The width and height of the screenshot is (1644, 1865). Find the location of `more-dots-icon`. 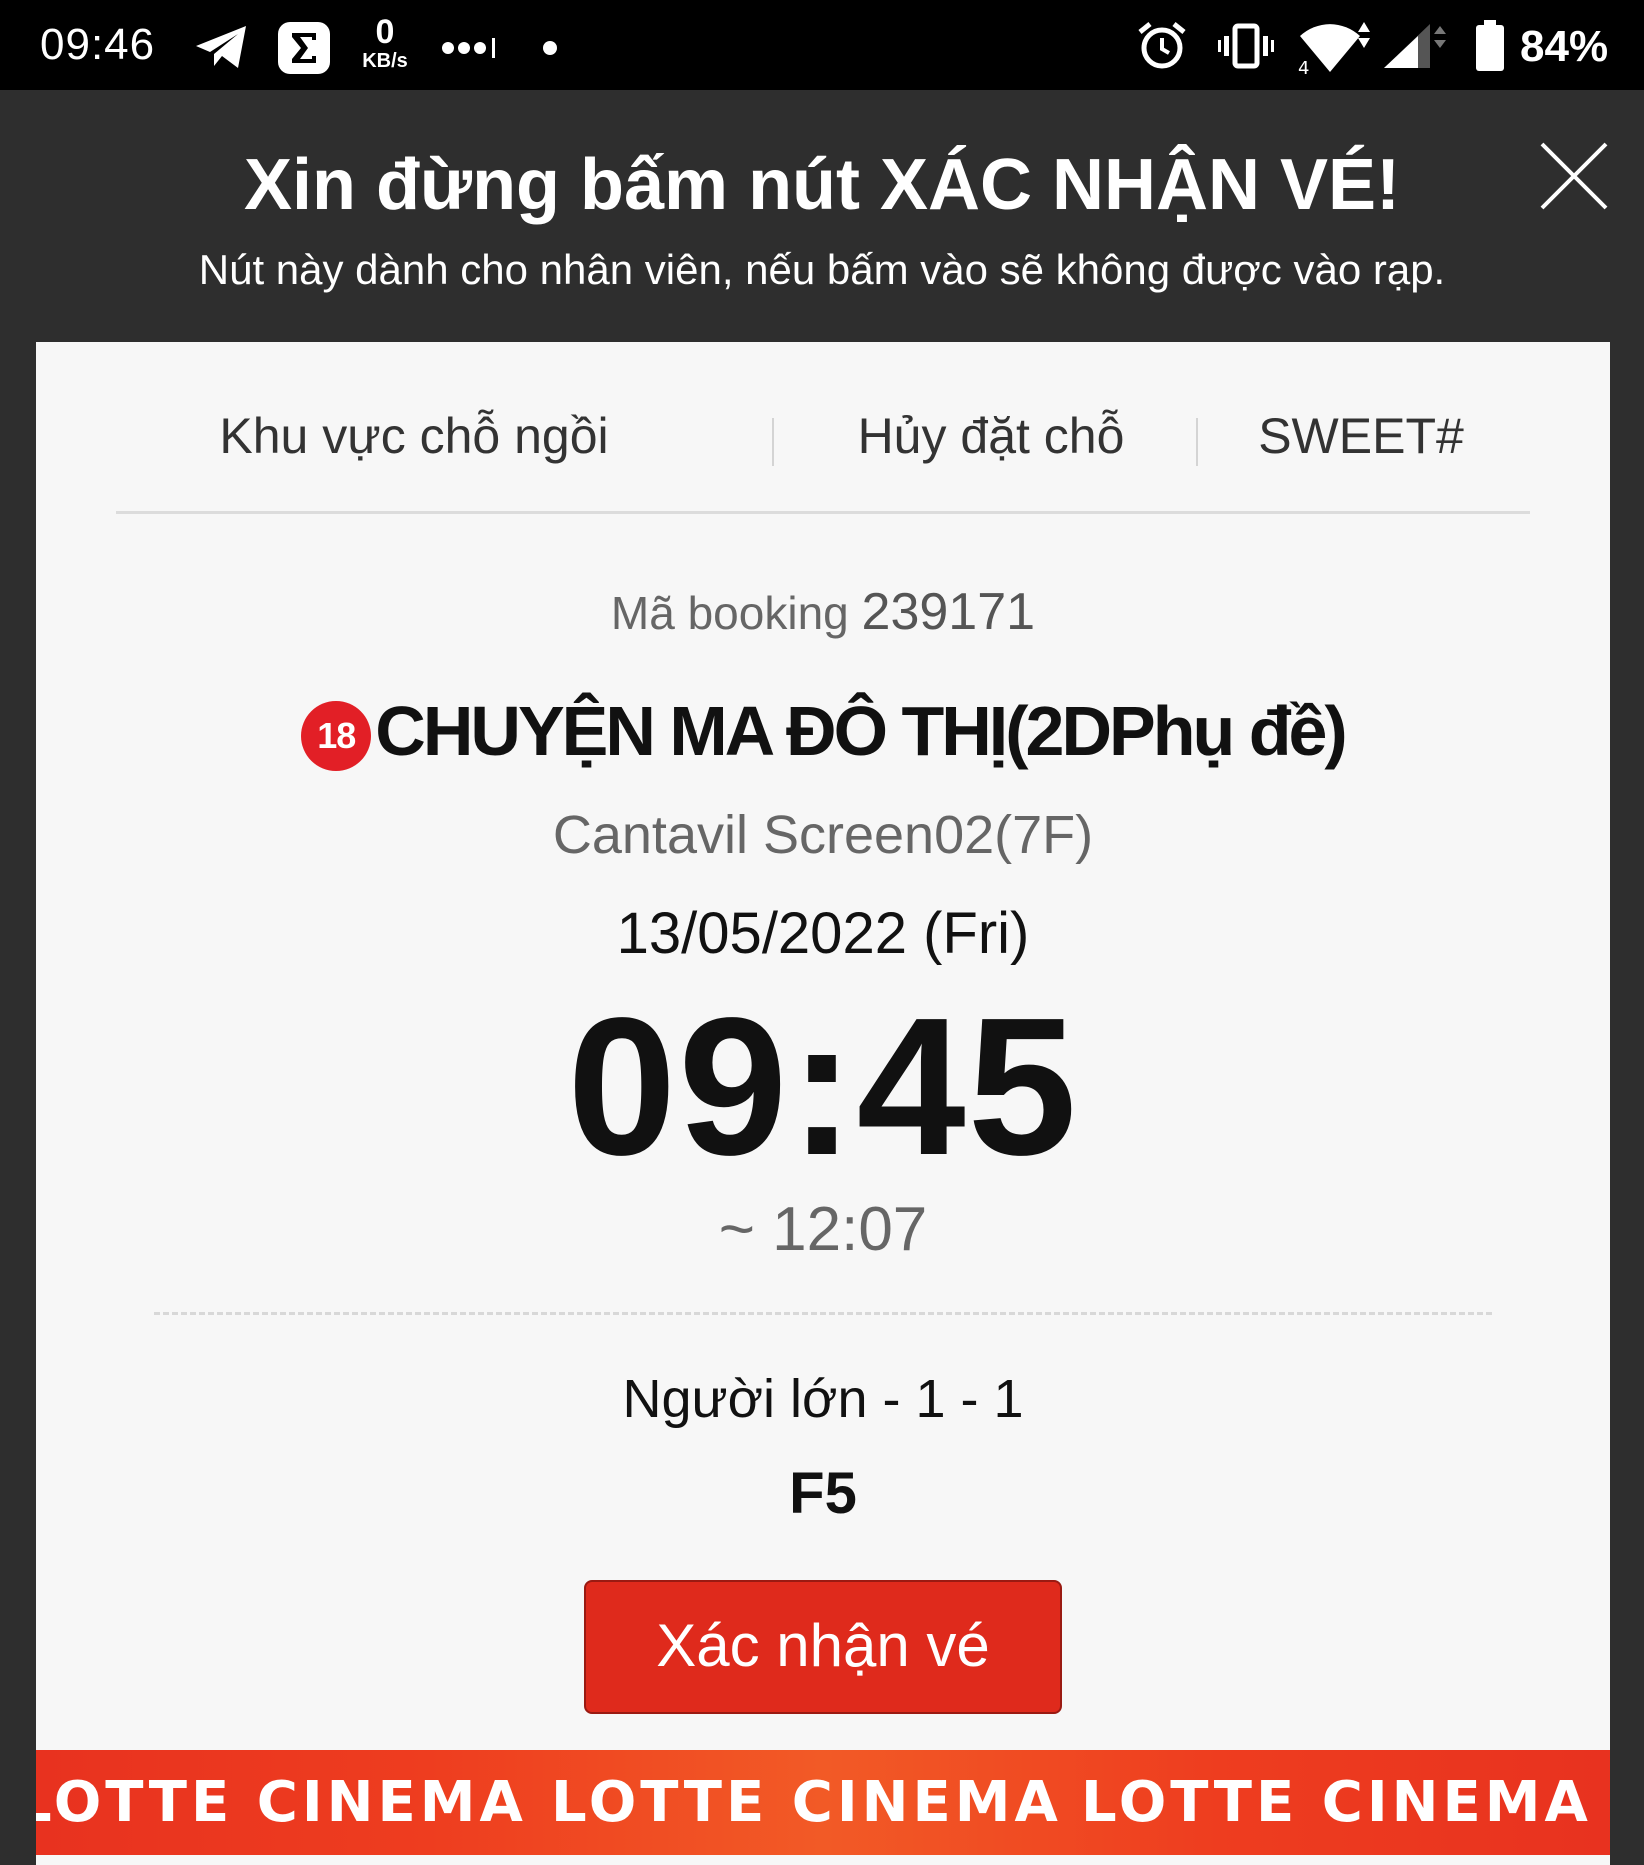

more-dots-icon is located at coordinates (468, 48).